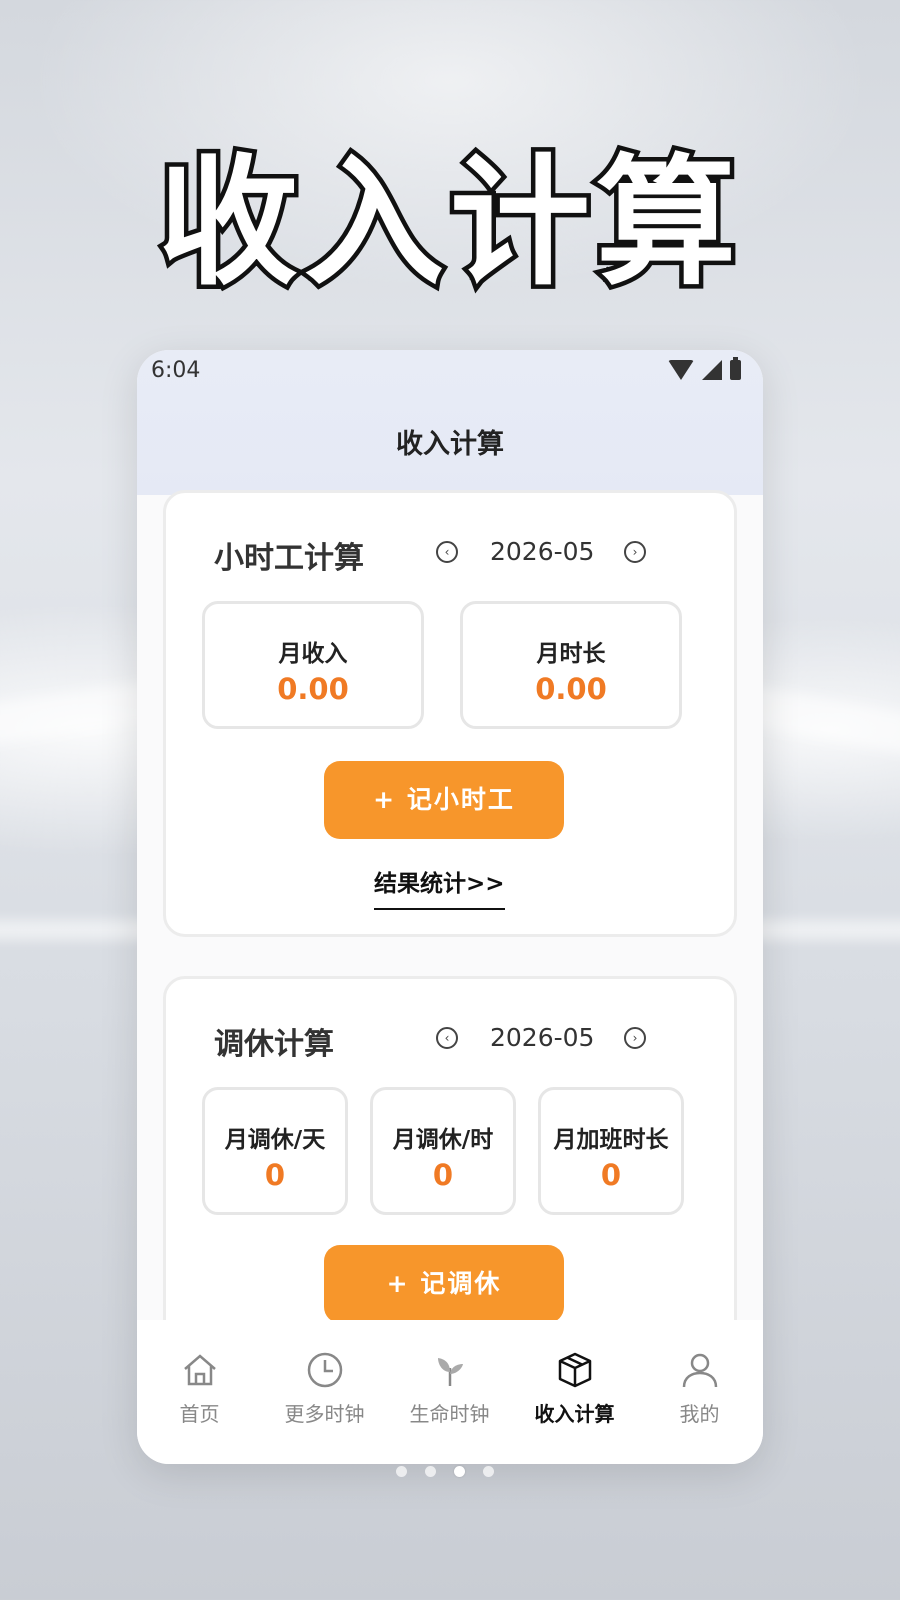 Image resolution: width=900 pixels, height=1600 pixels. I want to click on stat-monthly-hours: 月时长 0.00, so click(571, 665).